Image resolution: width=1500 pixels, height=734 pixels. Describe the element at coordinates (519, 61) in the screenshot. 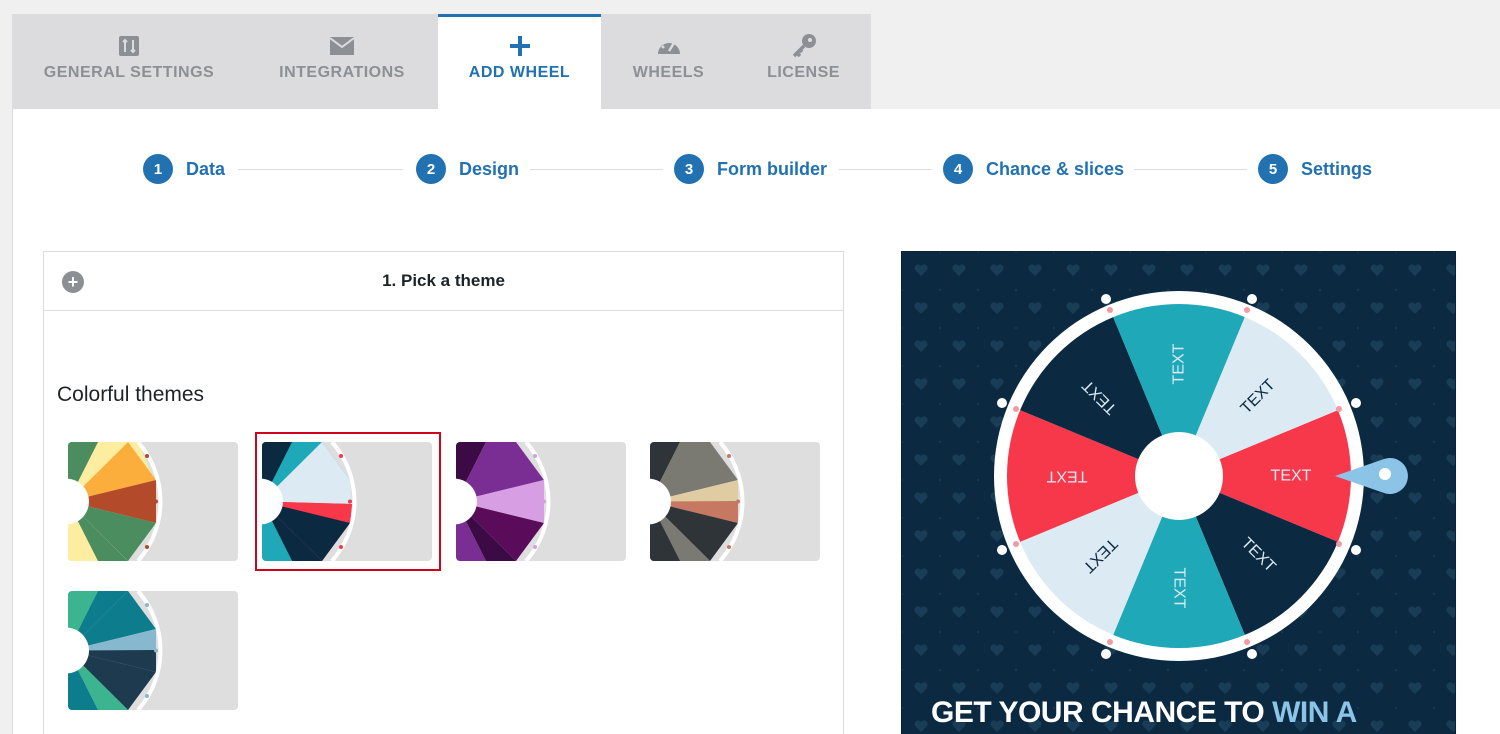

I see `tab-add-wheel: ADD WHEEL` at that location.